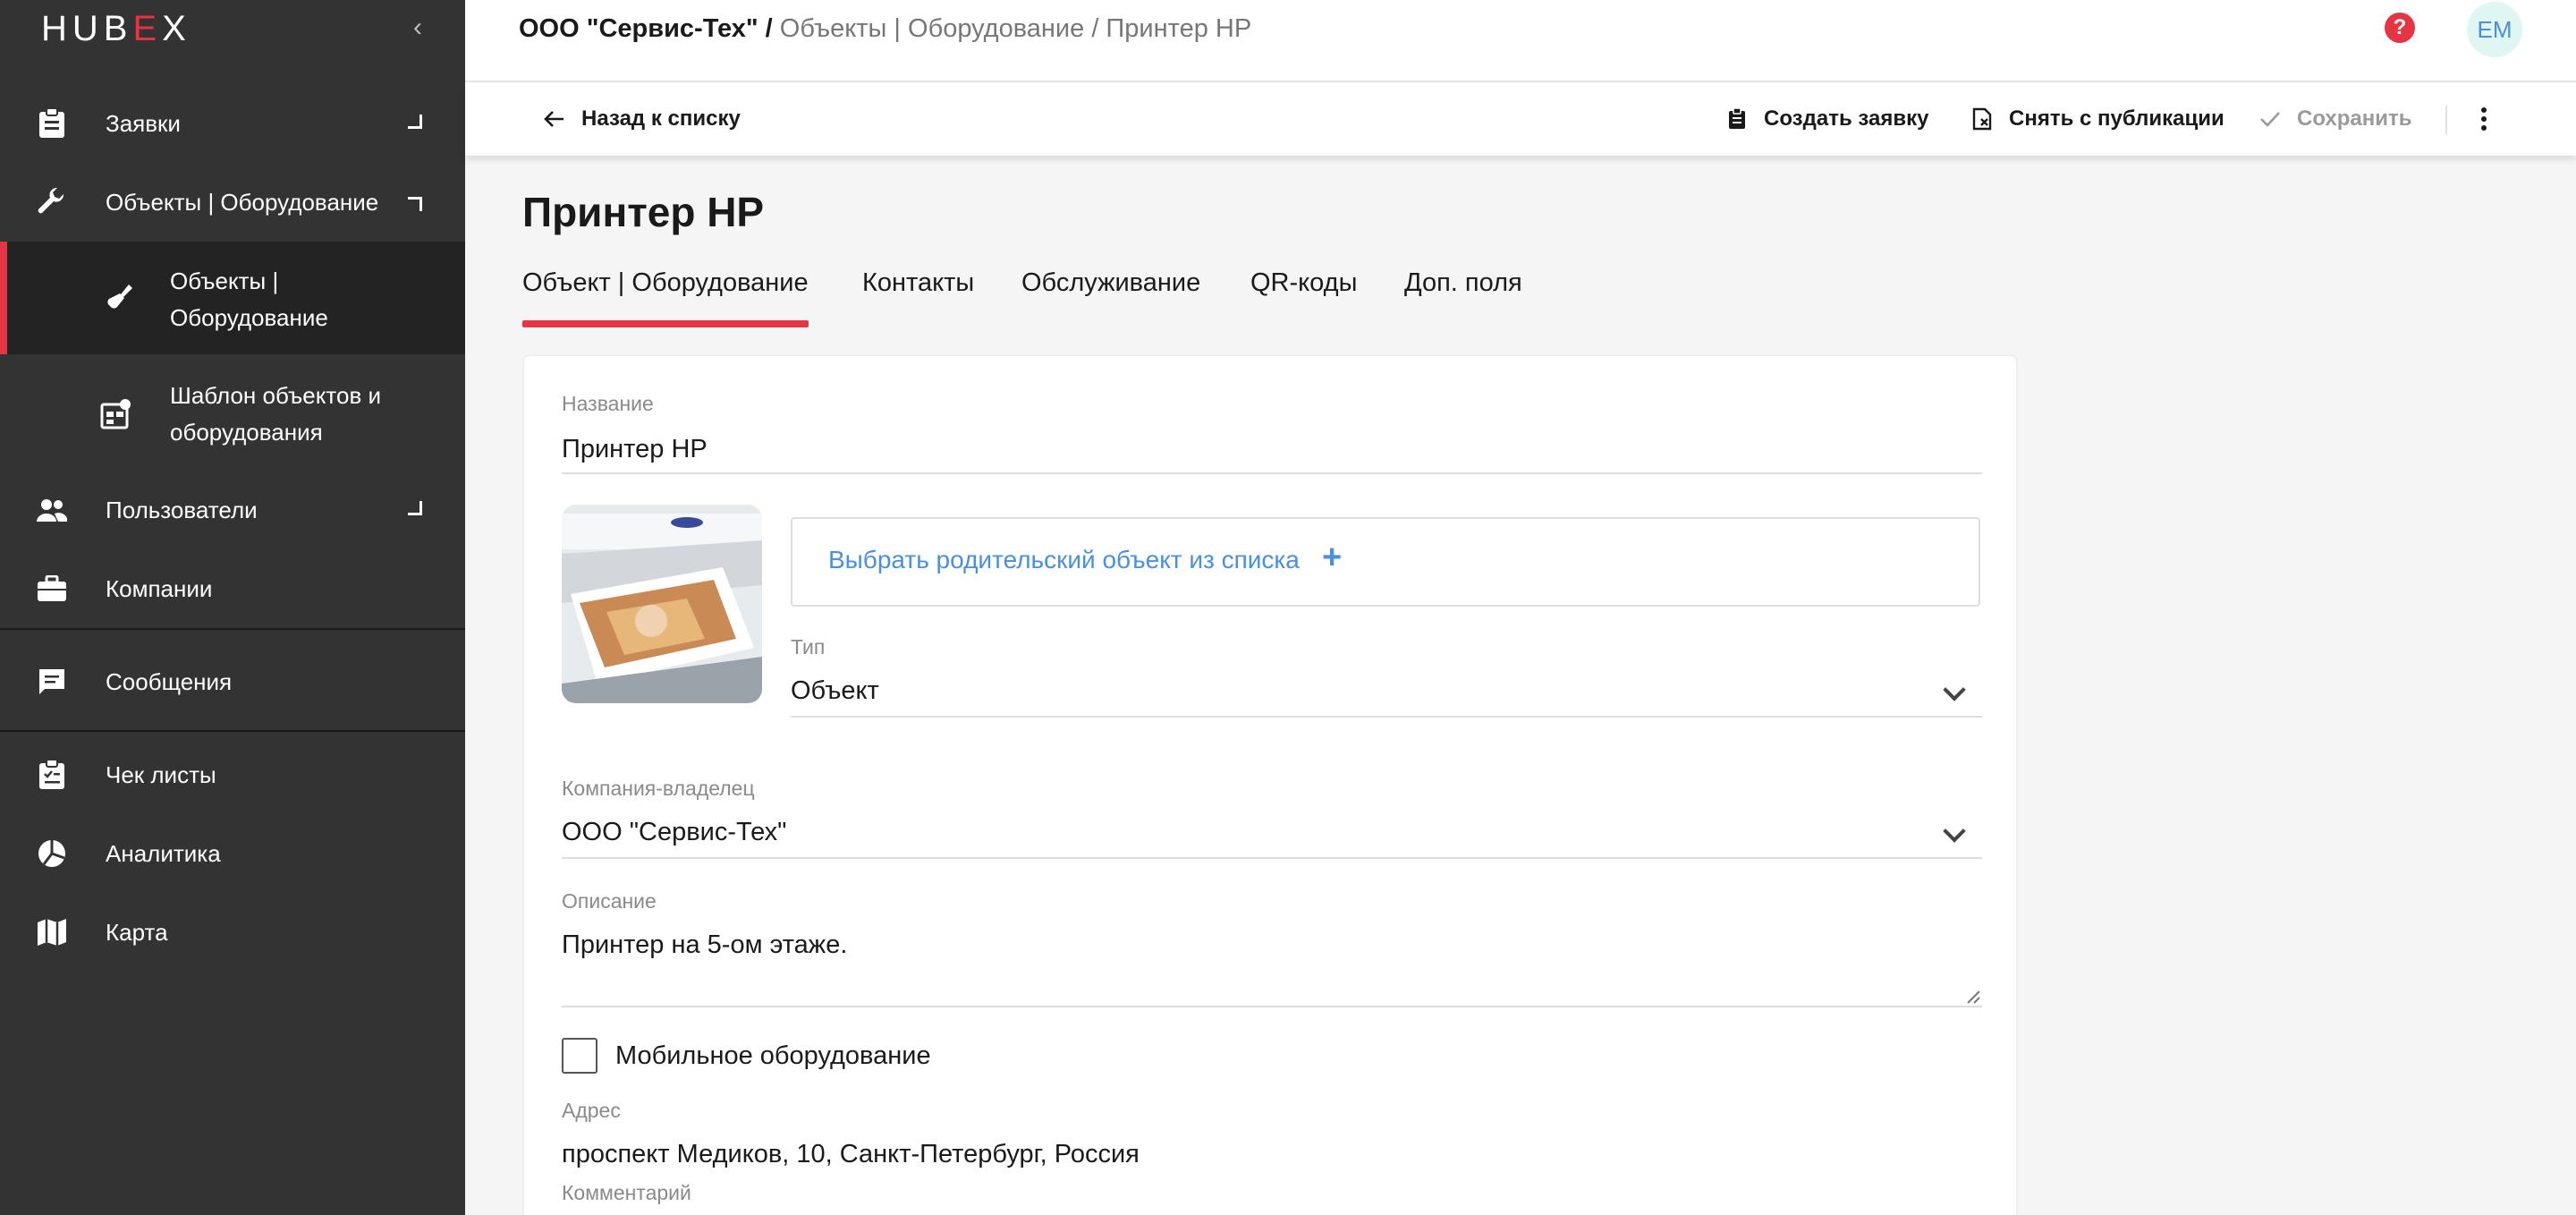  I want to click on tab-qr-codes: QR-коды, so click(1303, 298).